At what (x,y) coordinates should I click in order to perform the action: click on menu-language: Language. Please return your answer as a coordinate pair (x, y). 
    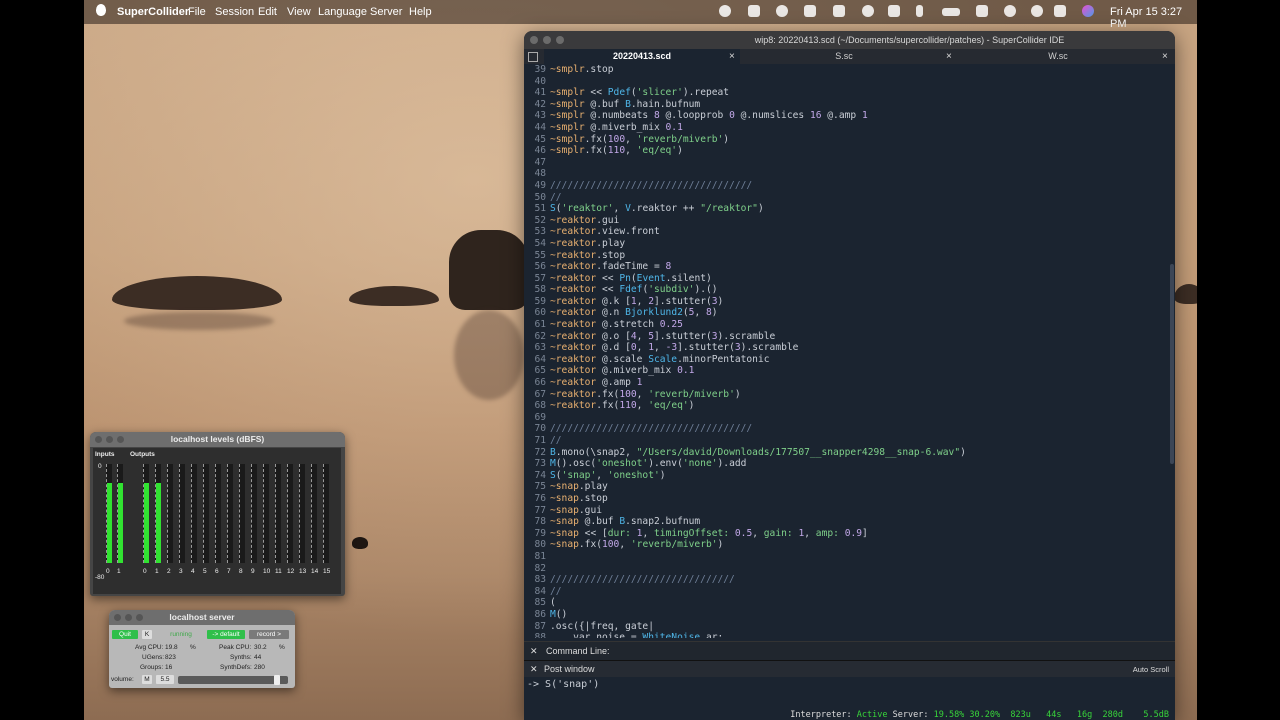
    Looking at the image, I should click on (342, 12).